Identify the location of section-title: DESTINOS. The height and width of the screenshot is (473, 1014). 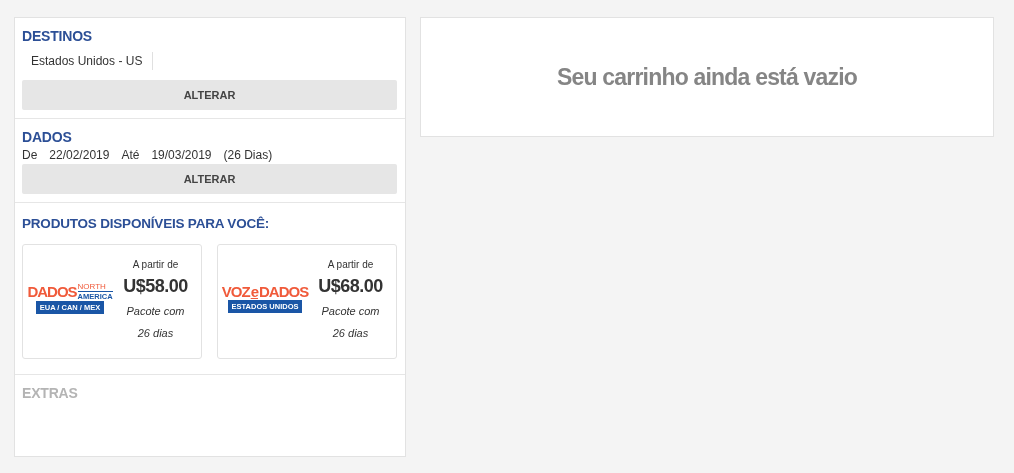
(57, 36).